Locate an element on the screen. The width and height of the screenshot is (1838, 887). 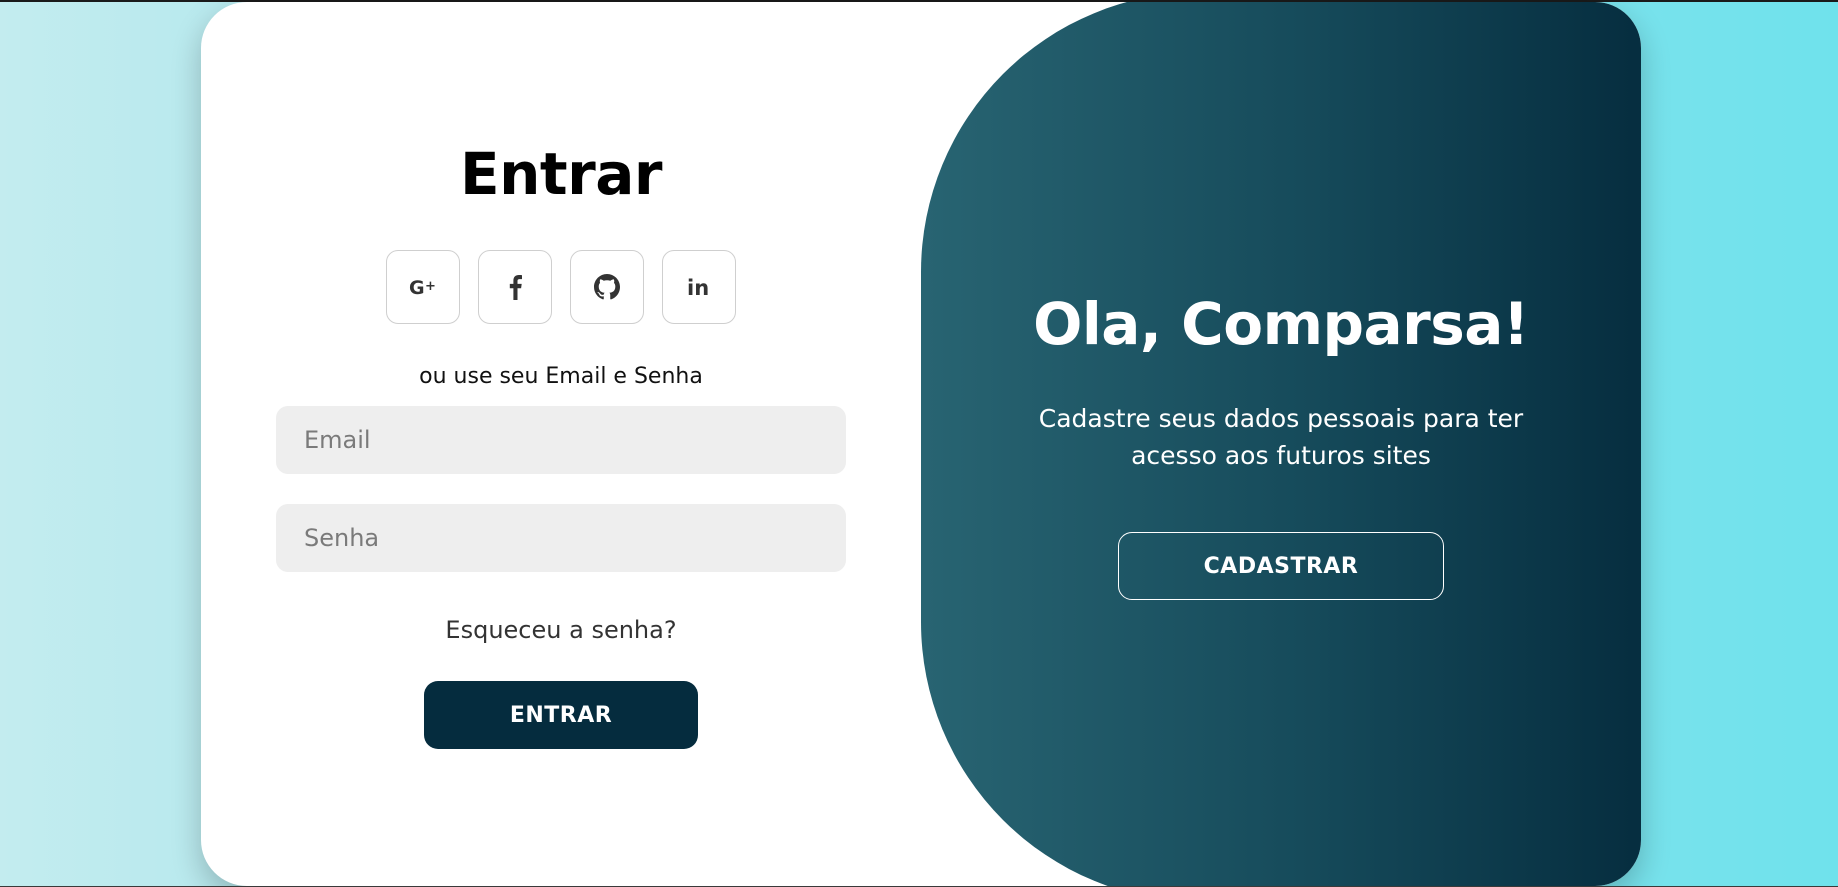
welcome-title: Ola, Comparsa! is located at coordinates (1281, 324).